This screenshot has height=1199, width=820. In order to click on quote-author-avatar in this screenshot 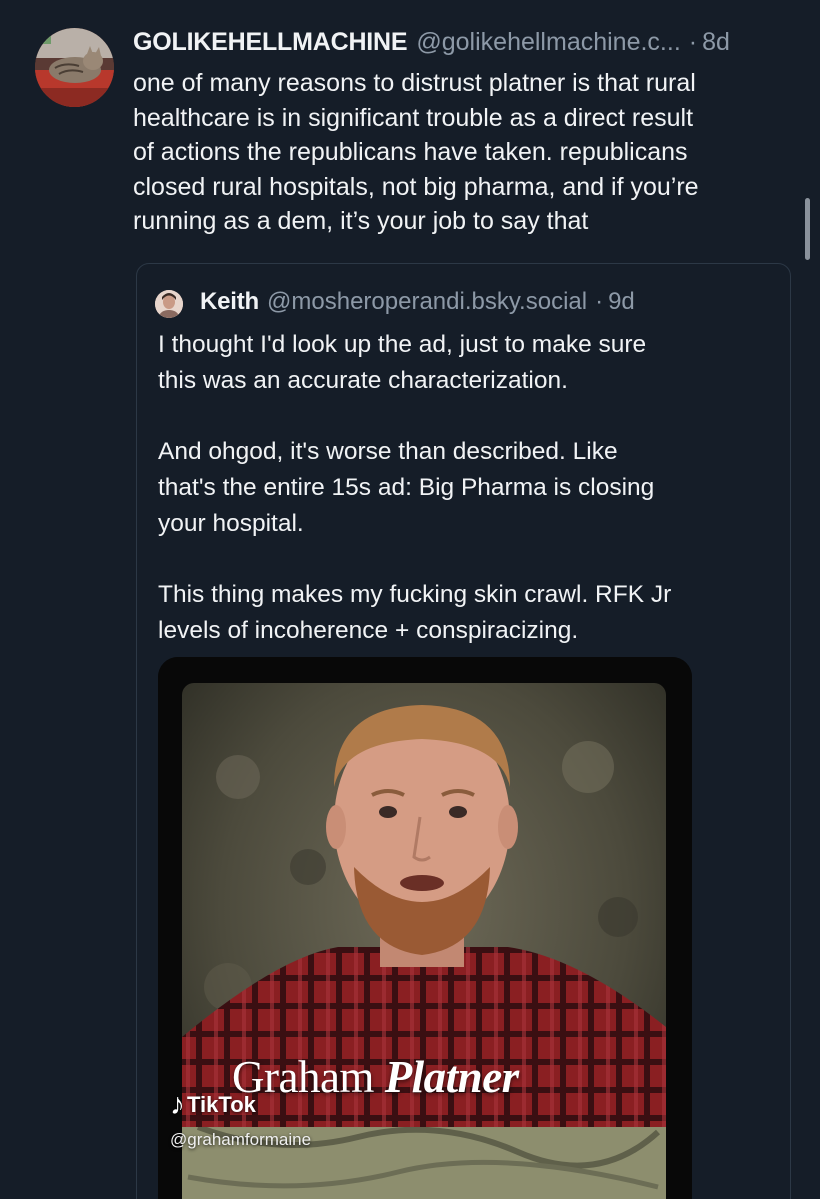, I will do `click(169, 304)`.